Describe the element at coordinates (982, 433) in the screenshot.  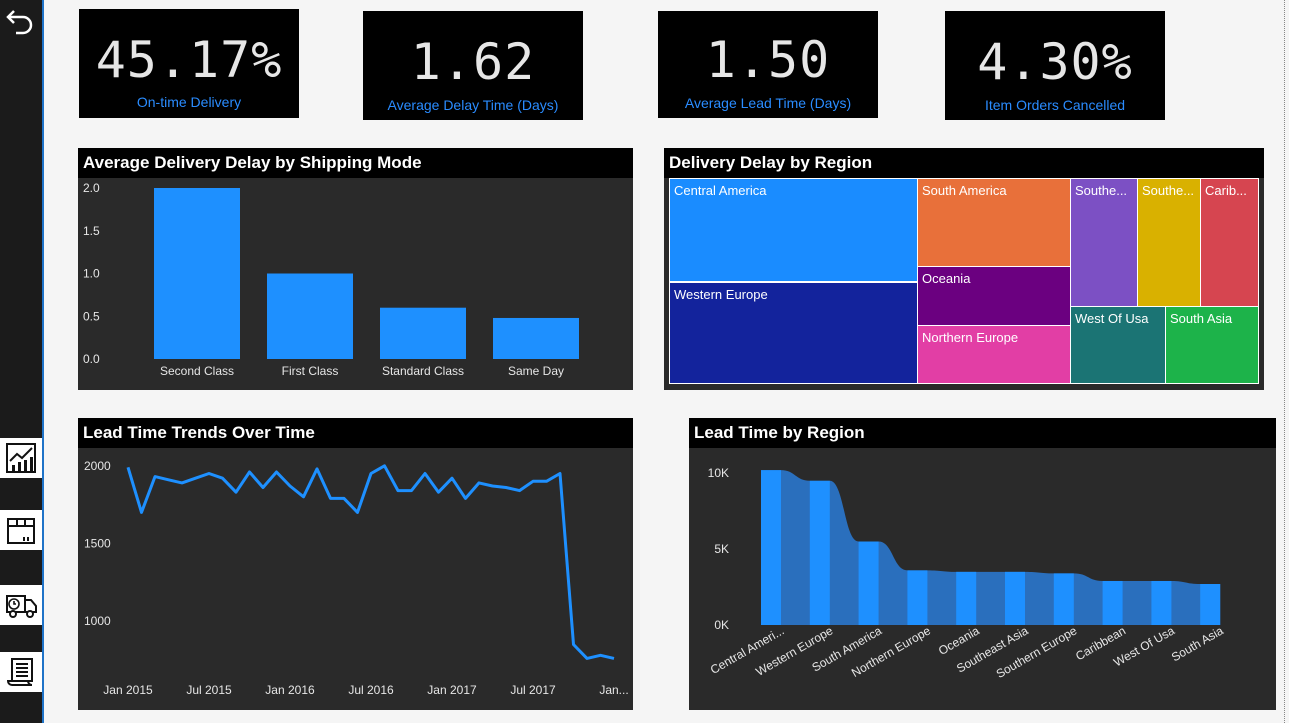
I see `panel-title: Lead Time by Region` at that location.